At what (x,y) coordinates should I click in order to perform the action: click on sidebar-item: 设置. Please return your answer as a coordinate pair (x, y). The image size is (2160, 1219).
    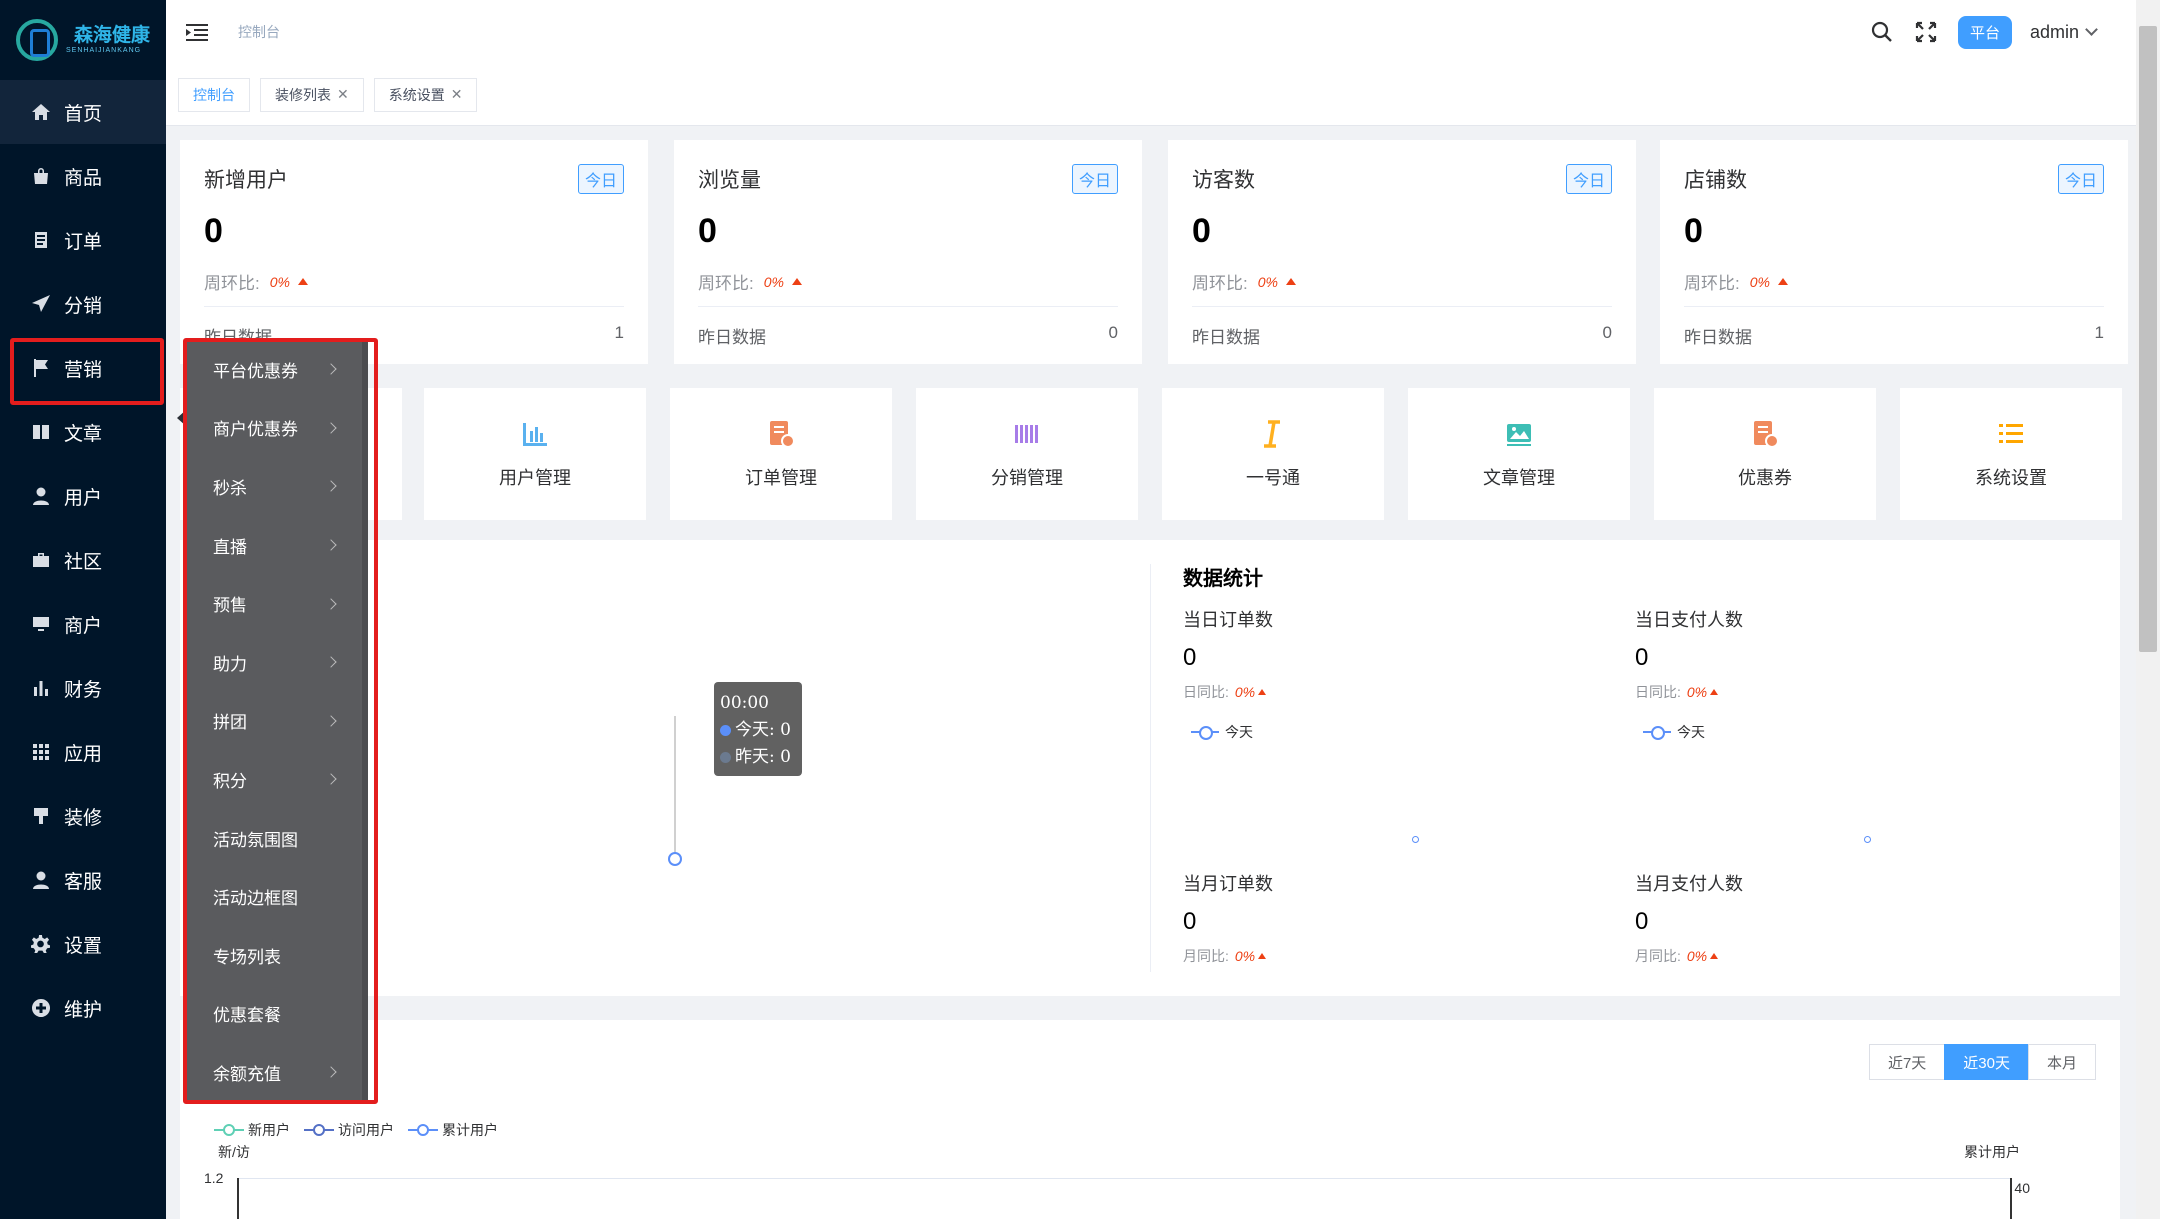
    Looking at the image, I should click on (83, 944).